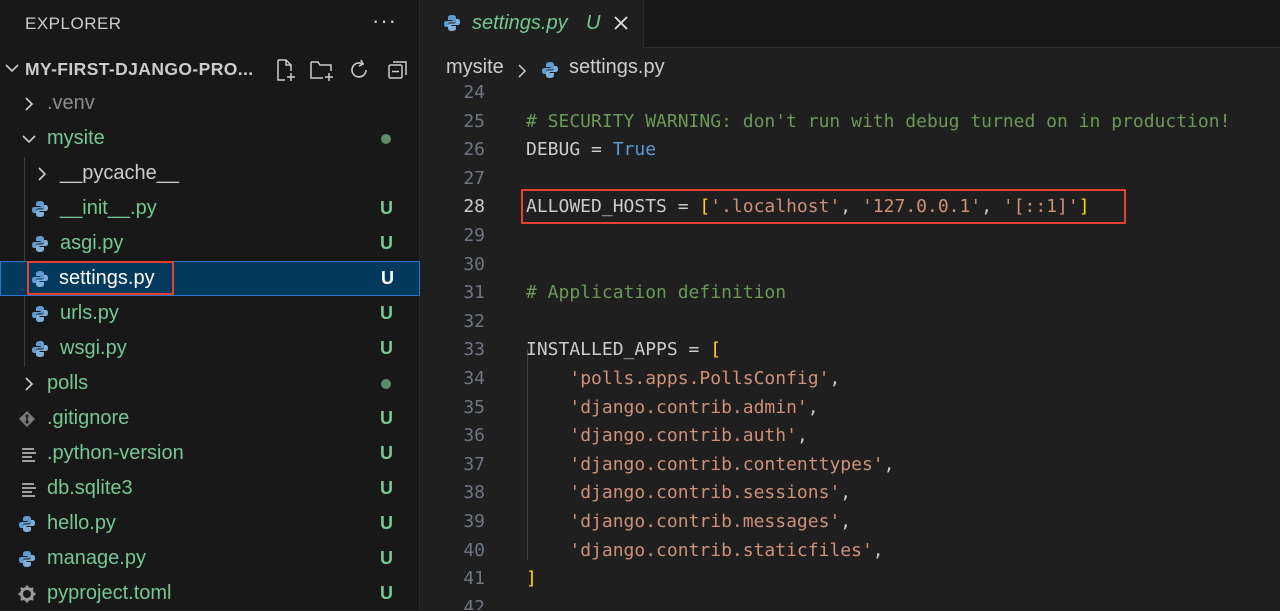 The height and width of the screenshot is (611, 1280). I want to click on line-number: 28, so click(474, 207).